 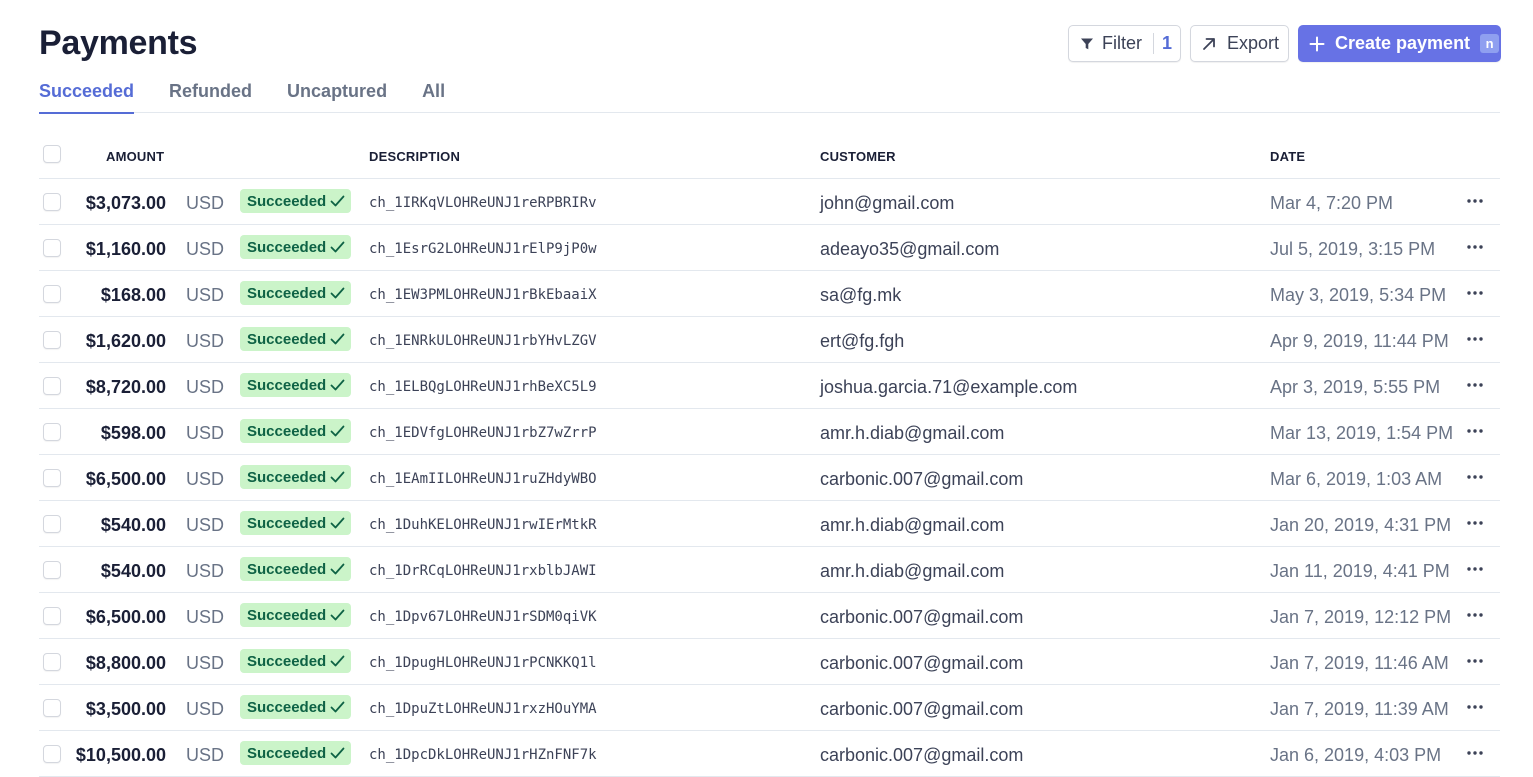 What do you see at coordinates (52, 154) in the screenshot?
I see `select-all-checkbox` at bounding box center [52, 154].